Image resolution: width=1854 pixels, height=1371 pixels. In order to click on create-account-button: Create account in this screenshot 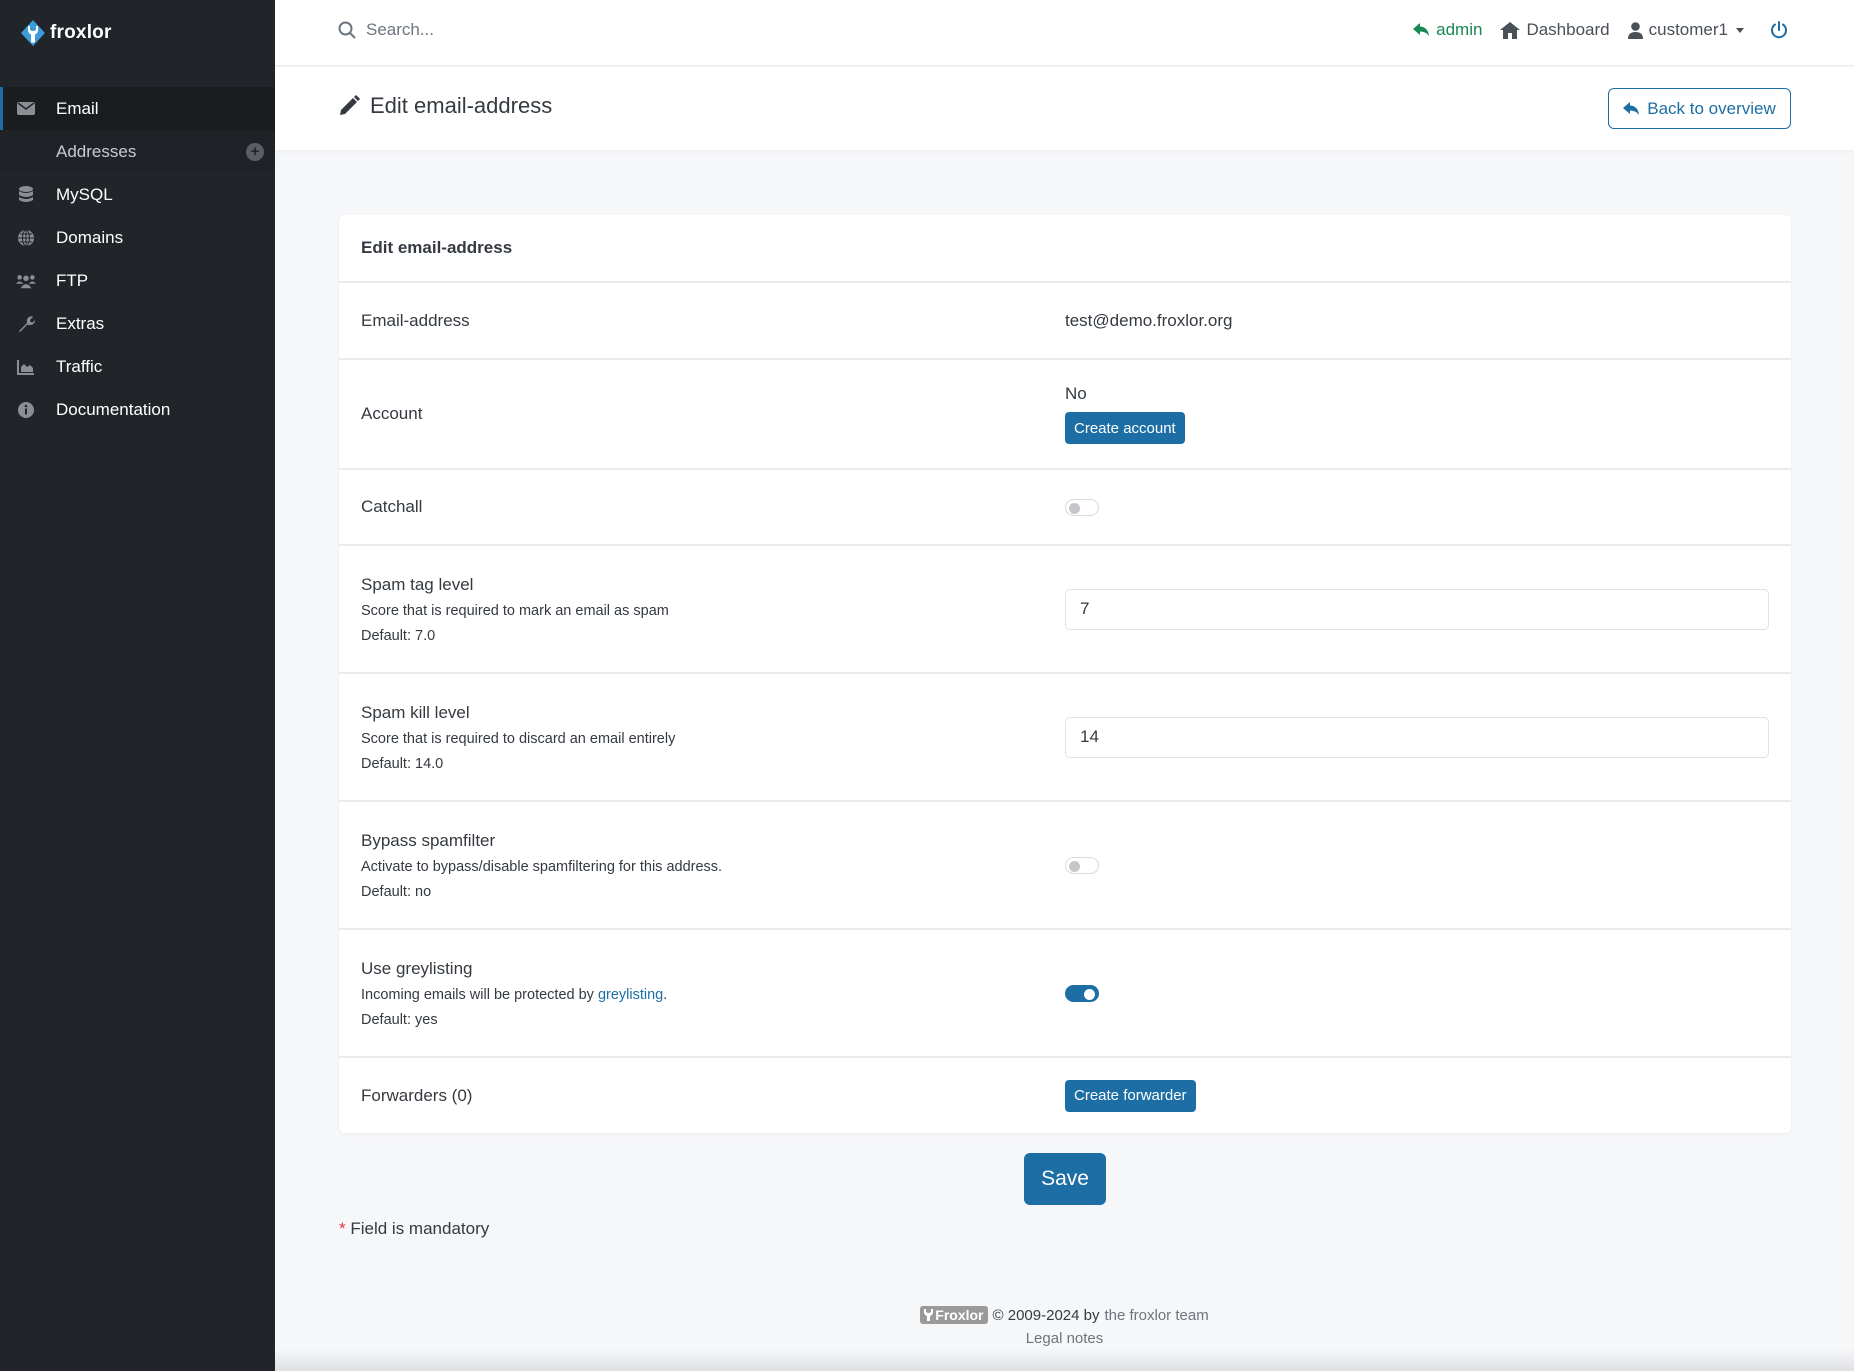, I will do `click(1125, 428)`.